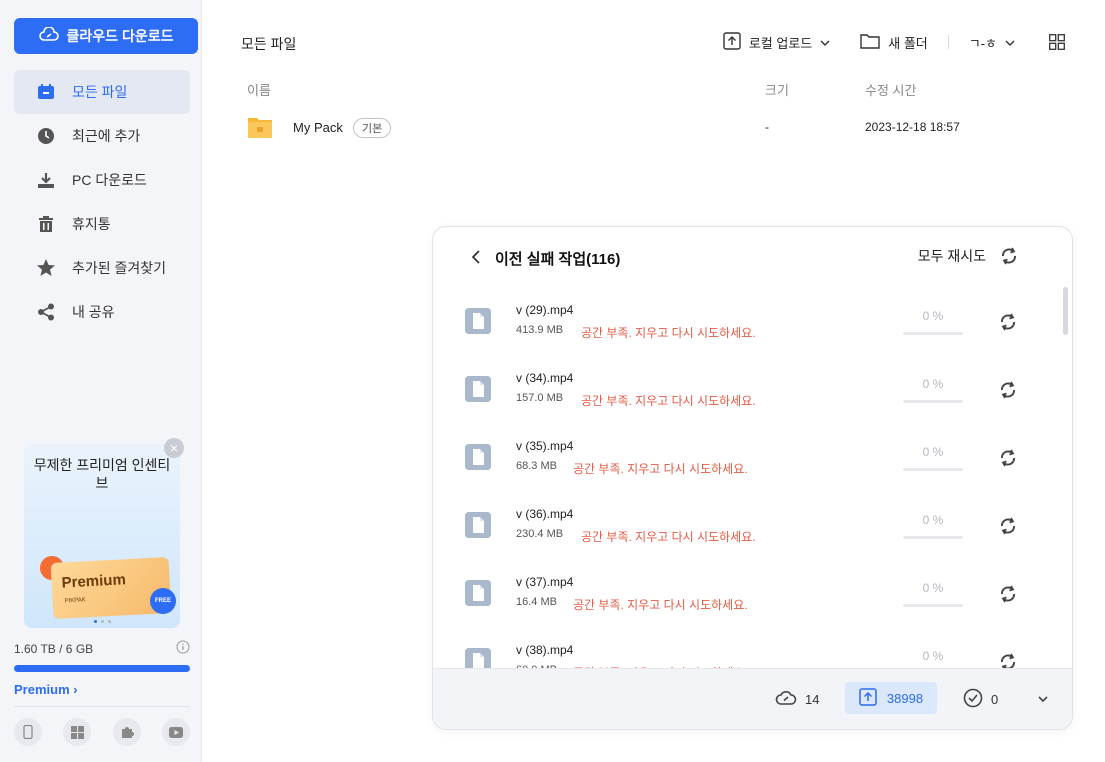 The height and width of the screenshot is (762, 1105). Describe the element at coordinates (163, 601) in the screenshot. I see `free-badge: FREE` at that location.